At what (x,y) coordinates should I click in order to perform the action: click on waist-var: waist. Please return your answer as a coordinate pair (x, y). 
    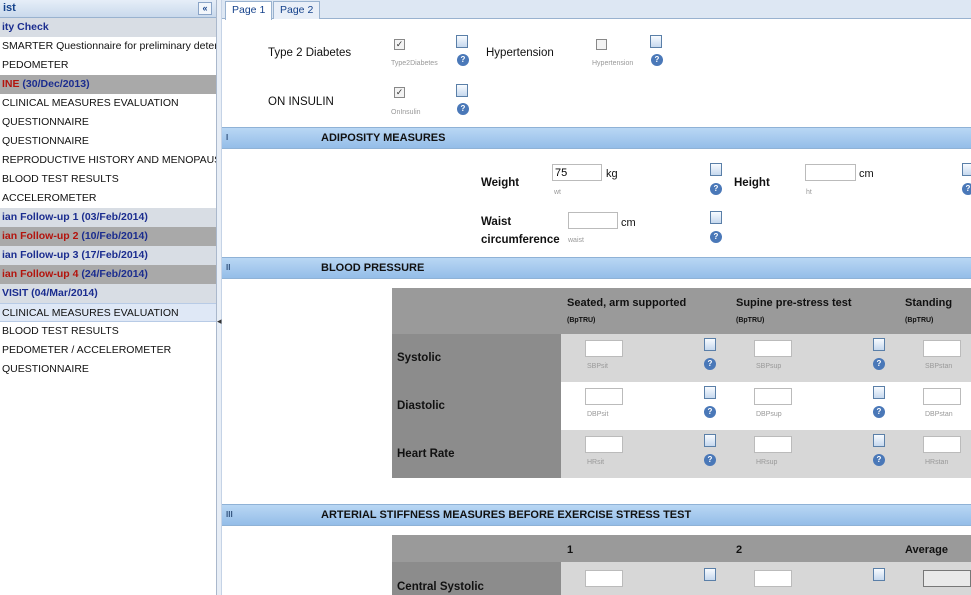
    Looking at the image, I should click on (576, 240).